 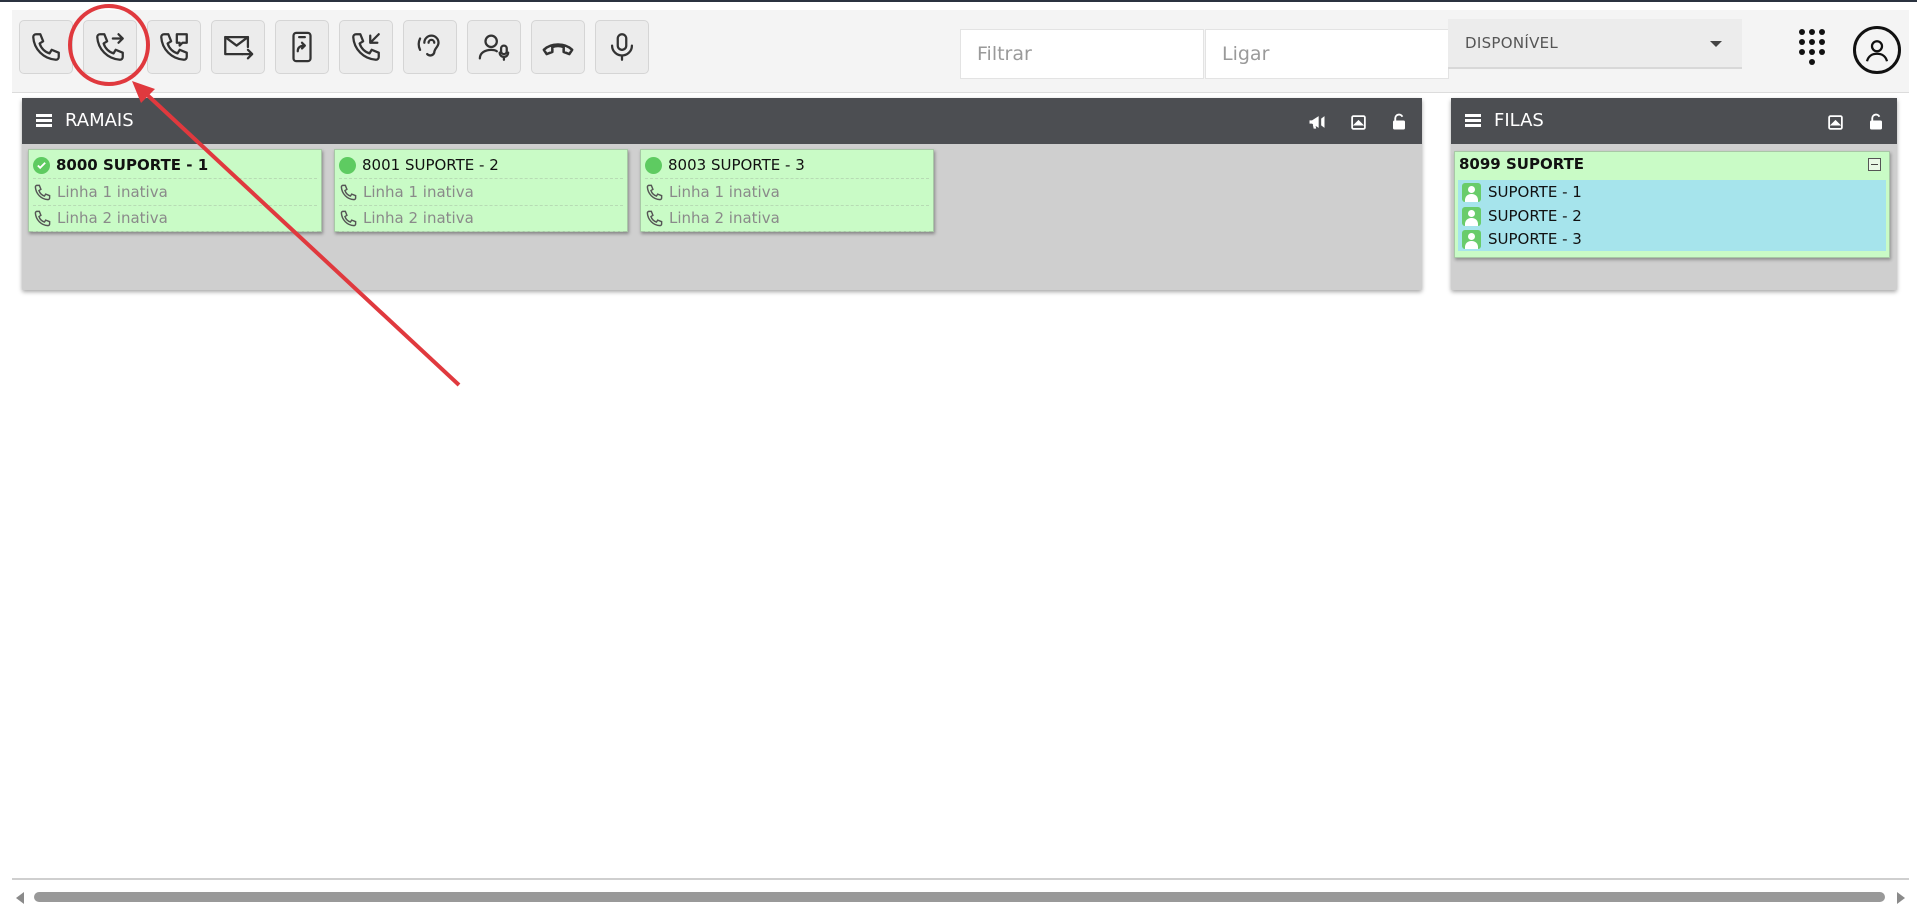 I want to click on call-consult-icon, so click(x=174, y=47).